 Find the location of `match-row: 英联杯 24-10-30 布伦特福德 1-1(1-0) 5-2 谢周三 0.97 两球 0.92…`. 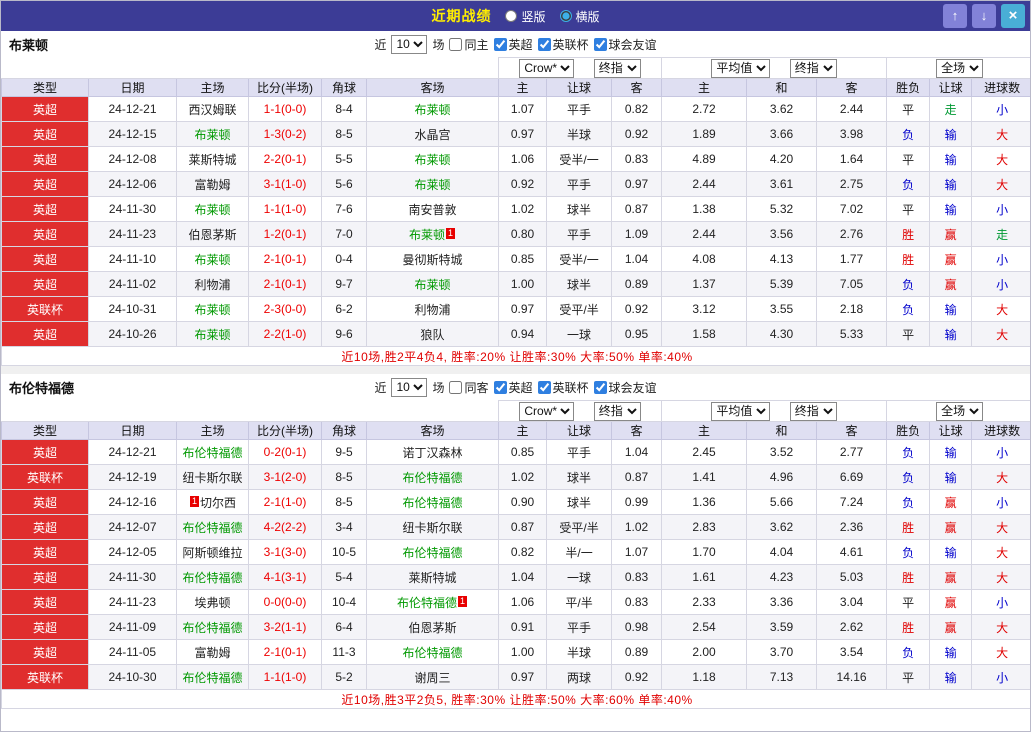

match-row: 英联杯 24-10-30 布伦特福德 1-1(1-0) 5-2 谢周三 0.97 两球 0.92… is located at coordinates (515, 677).